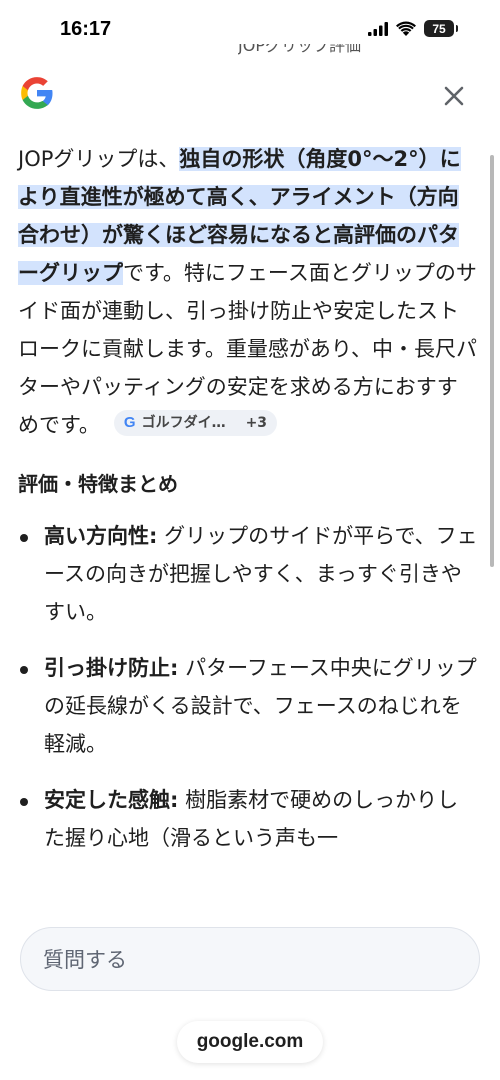  I want to click on battery-icon: 75, so click(441, 28).